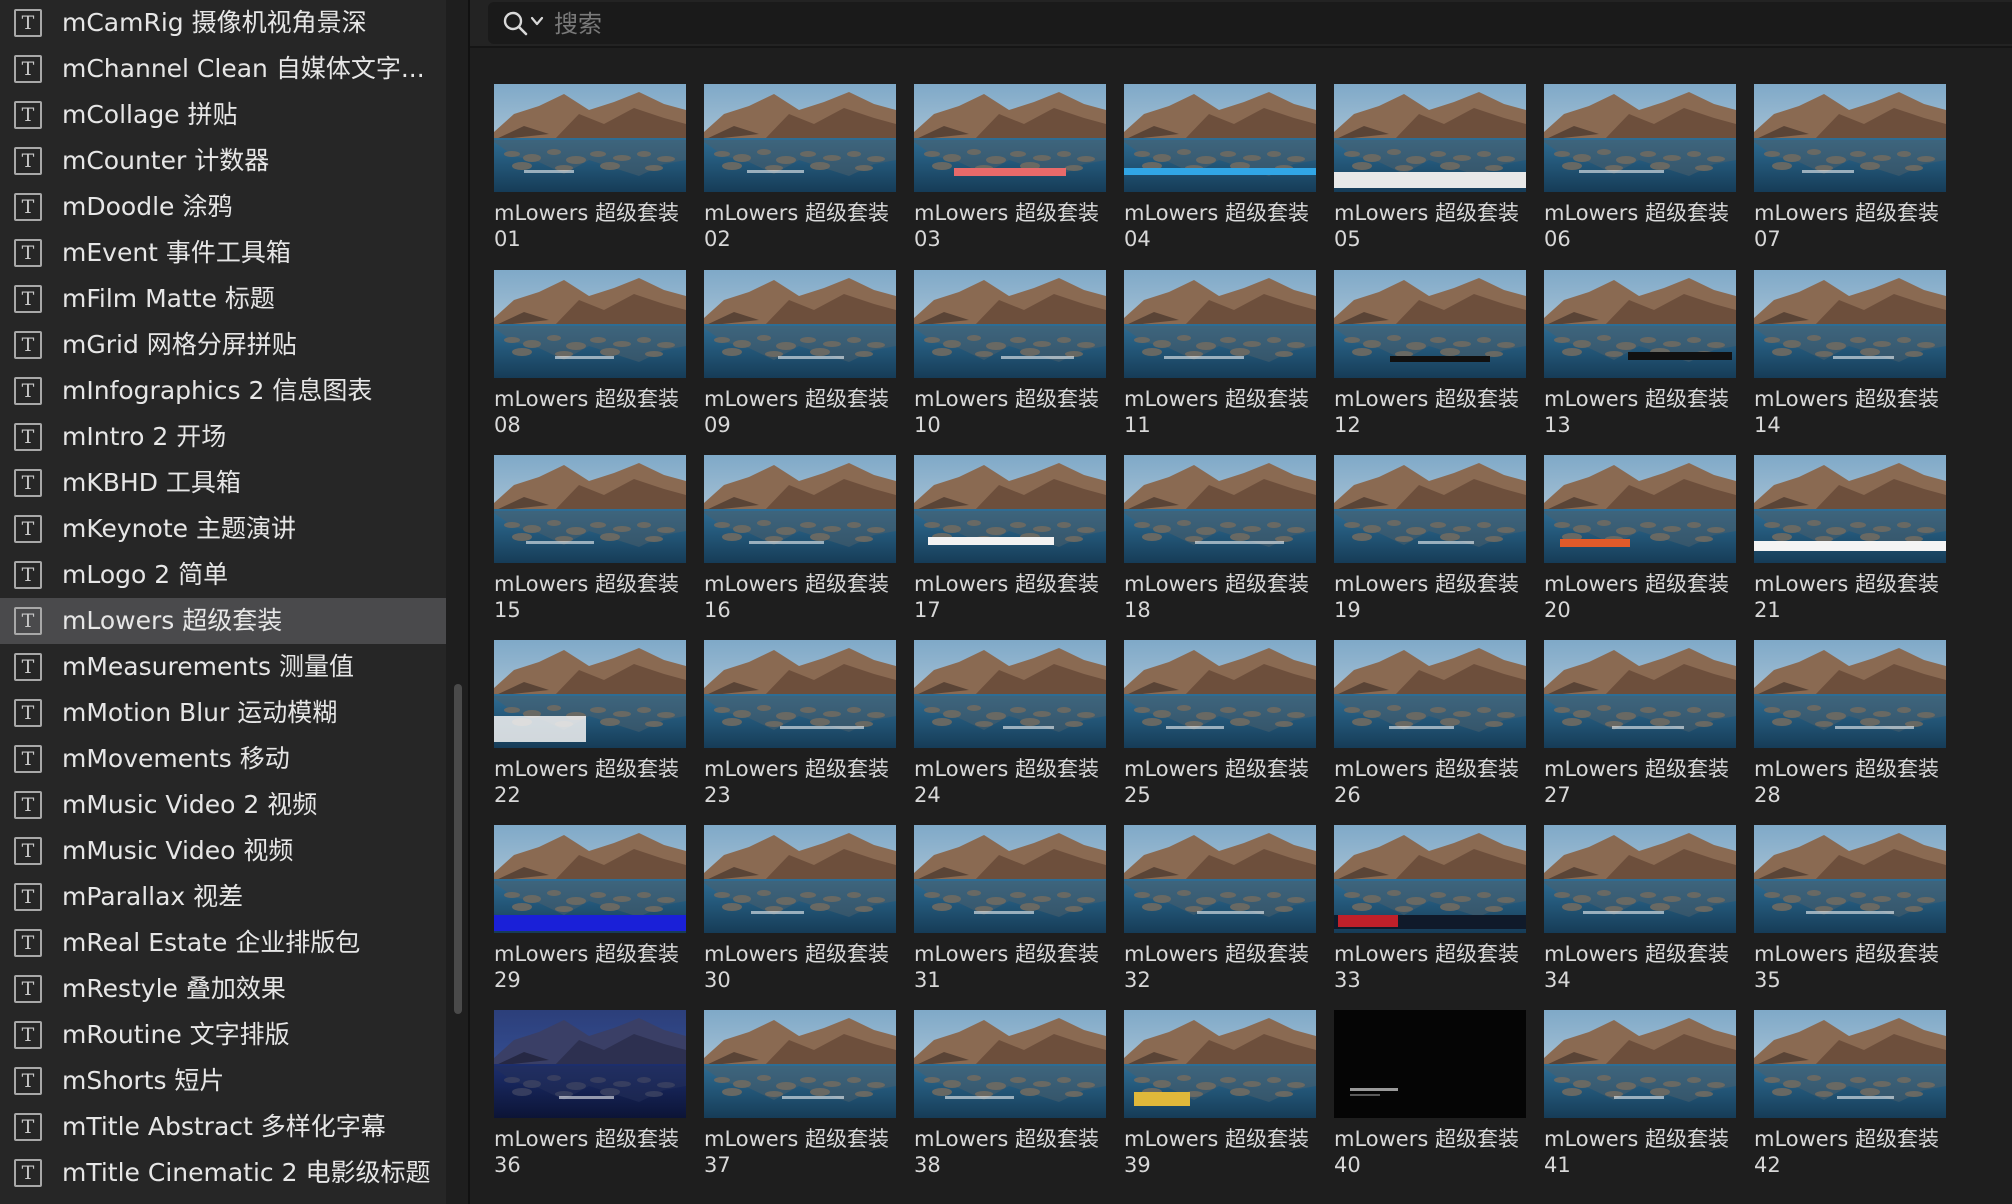 Image resolution: width=2012 pixels, height=1204 pixels. I want to click on generator-tile: mLowers 超级套装 09, so click(800, 364).